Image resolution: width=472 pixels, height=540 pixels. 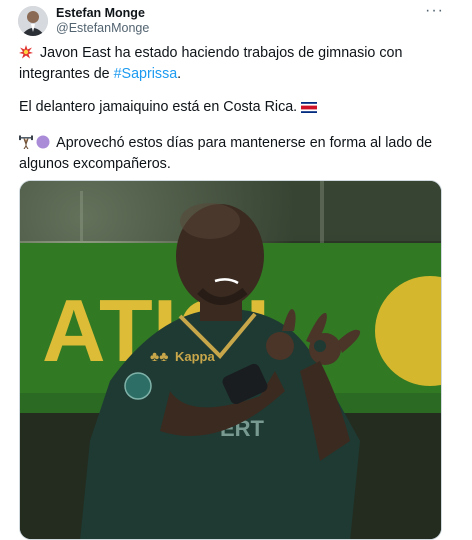 What do you see at coordinates (100, 13) in the screenshot?
I see `author-name: Estefan Monge` at bounding box center [100, 13].